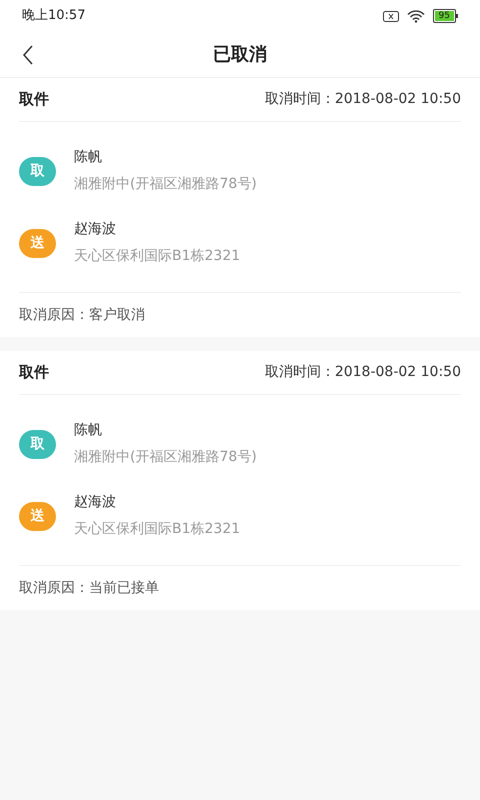  I want to click on cancel-reason: 取消原因：客户取消, so click(82, 315).